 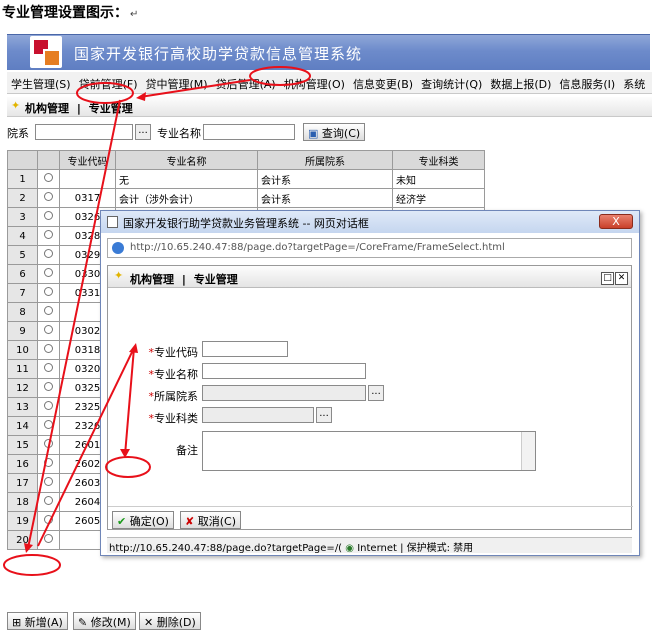 What do you see at coordinates (210, 520) in the screenshot?
I see `cancel-button: ✘ 取消(C)` at bounding box center [210, 520].